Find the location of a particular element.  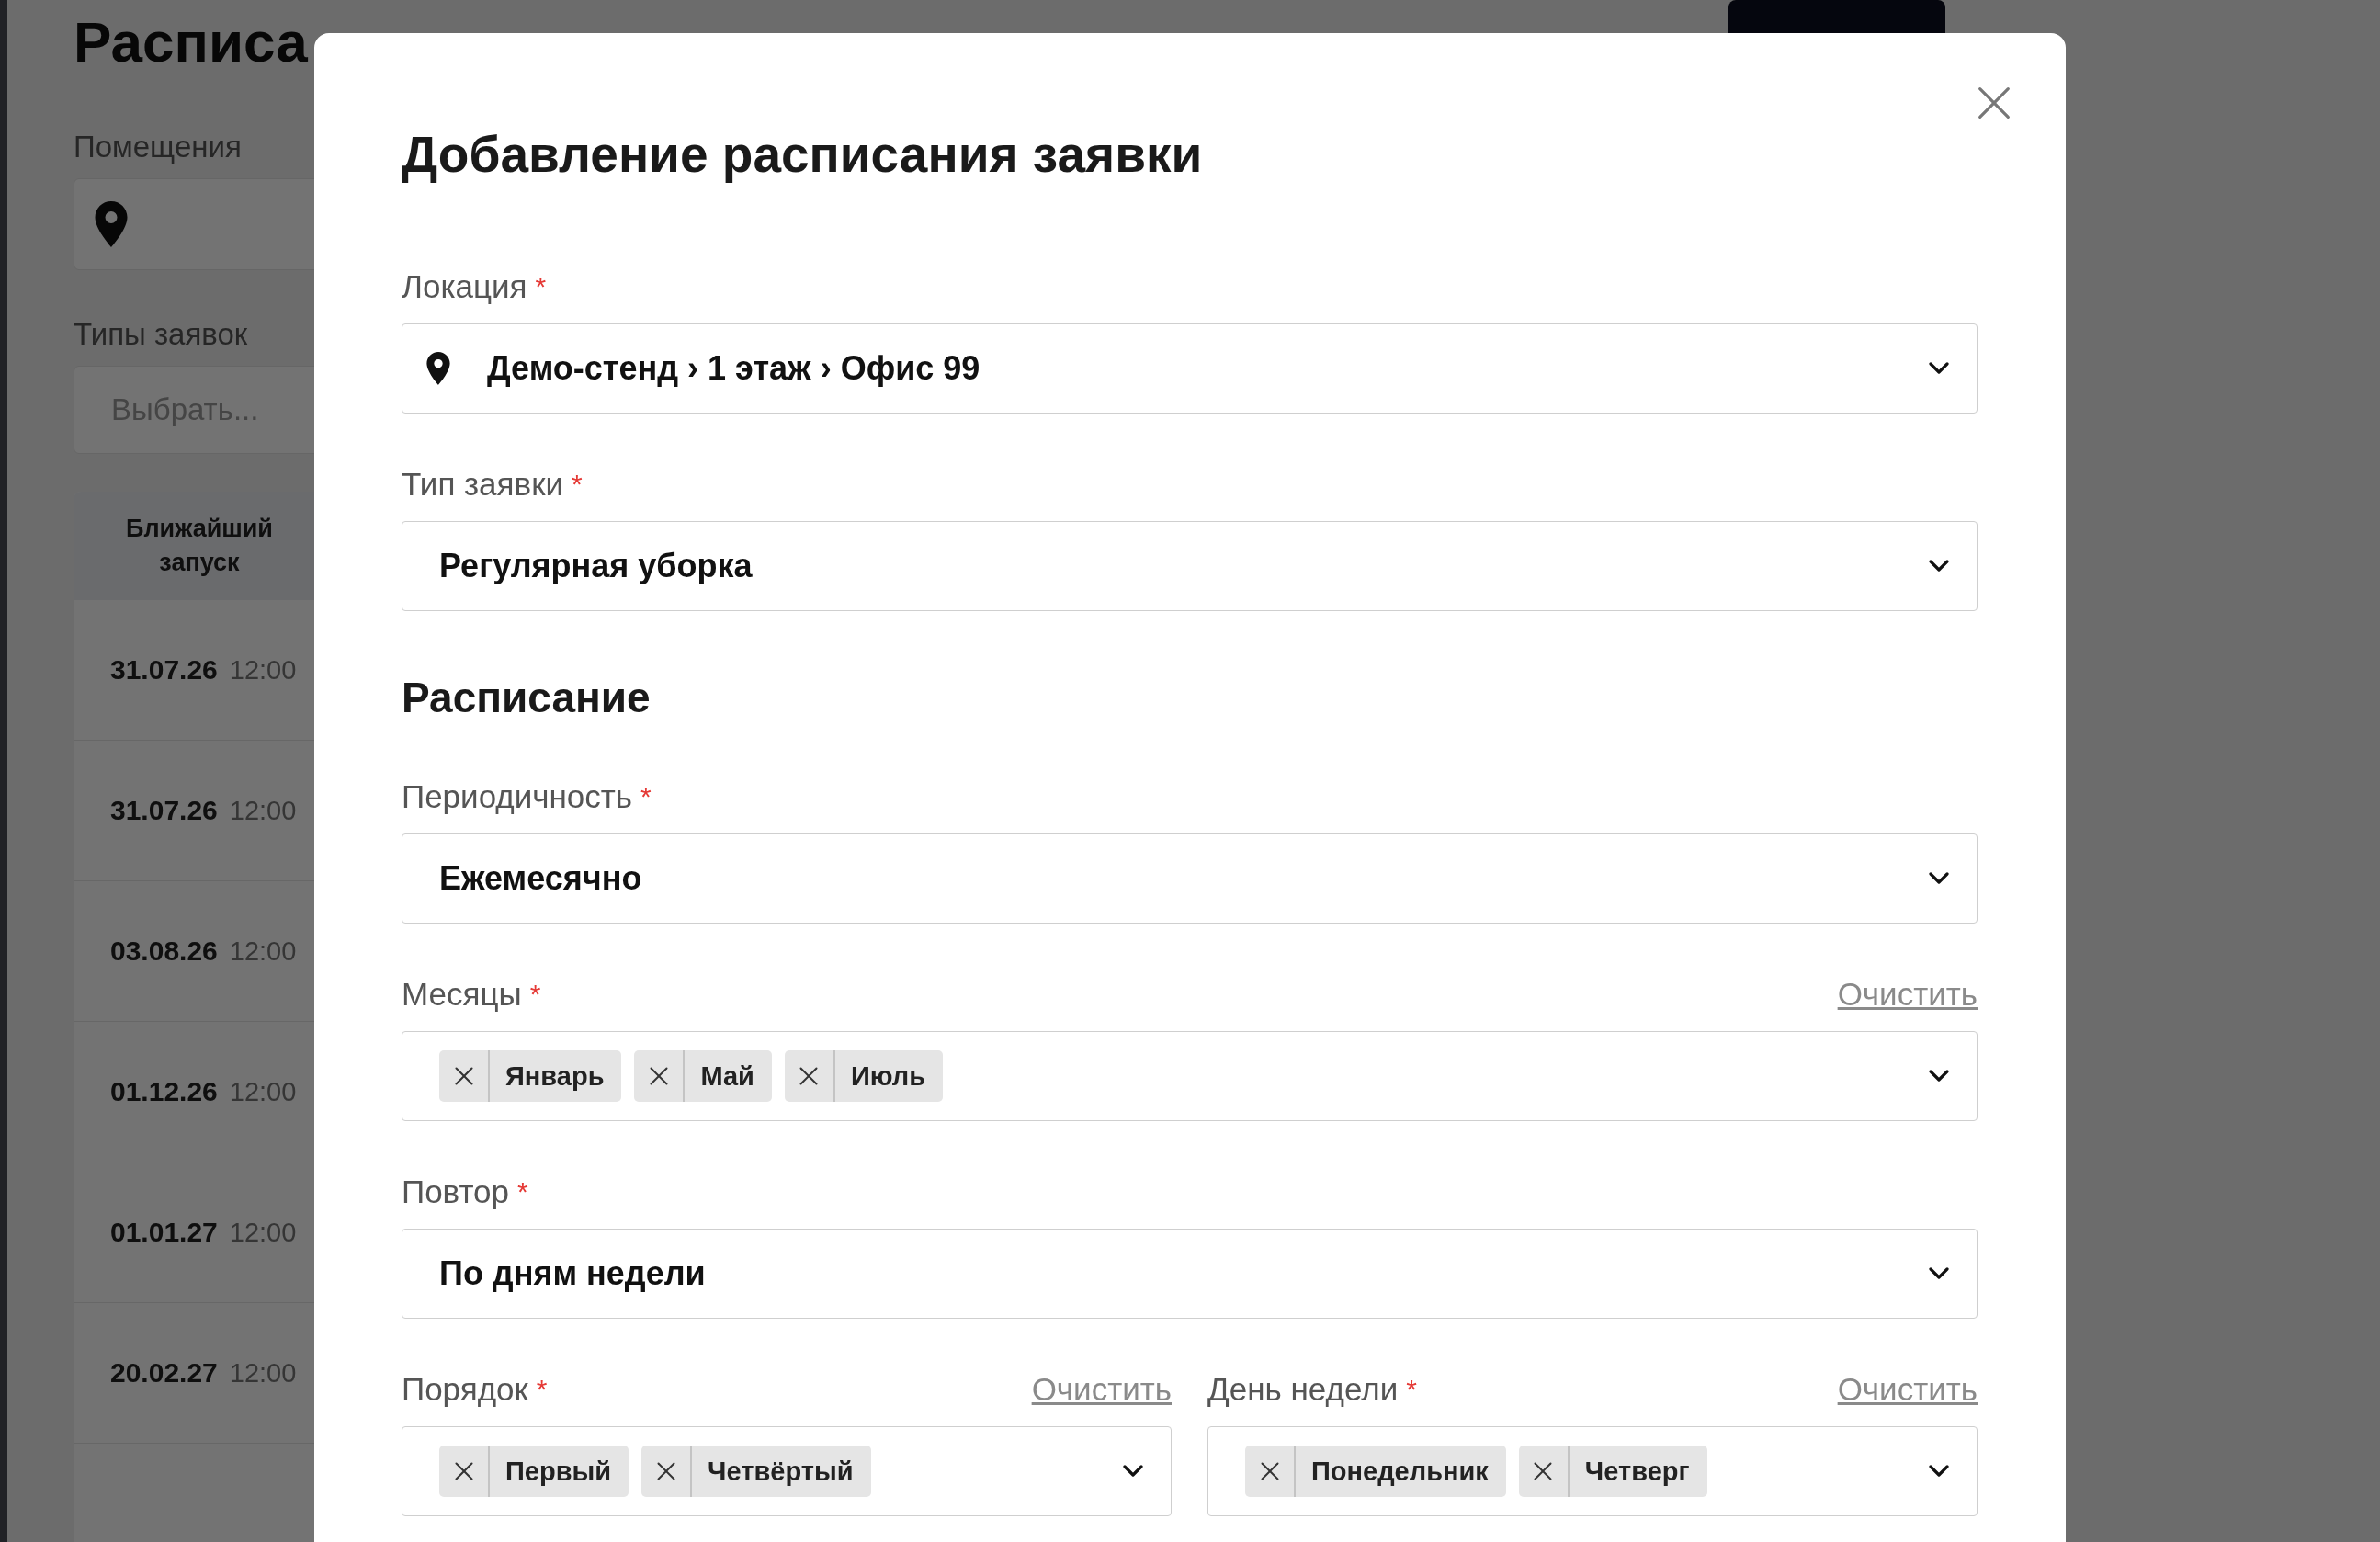

select-value: Ежемесячно is located at coordinates (541, 878).